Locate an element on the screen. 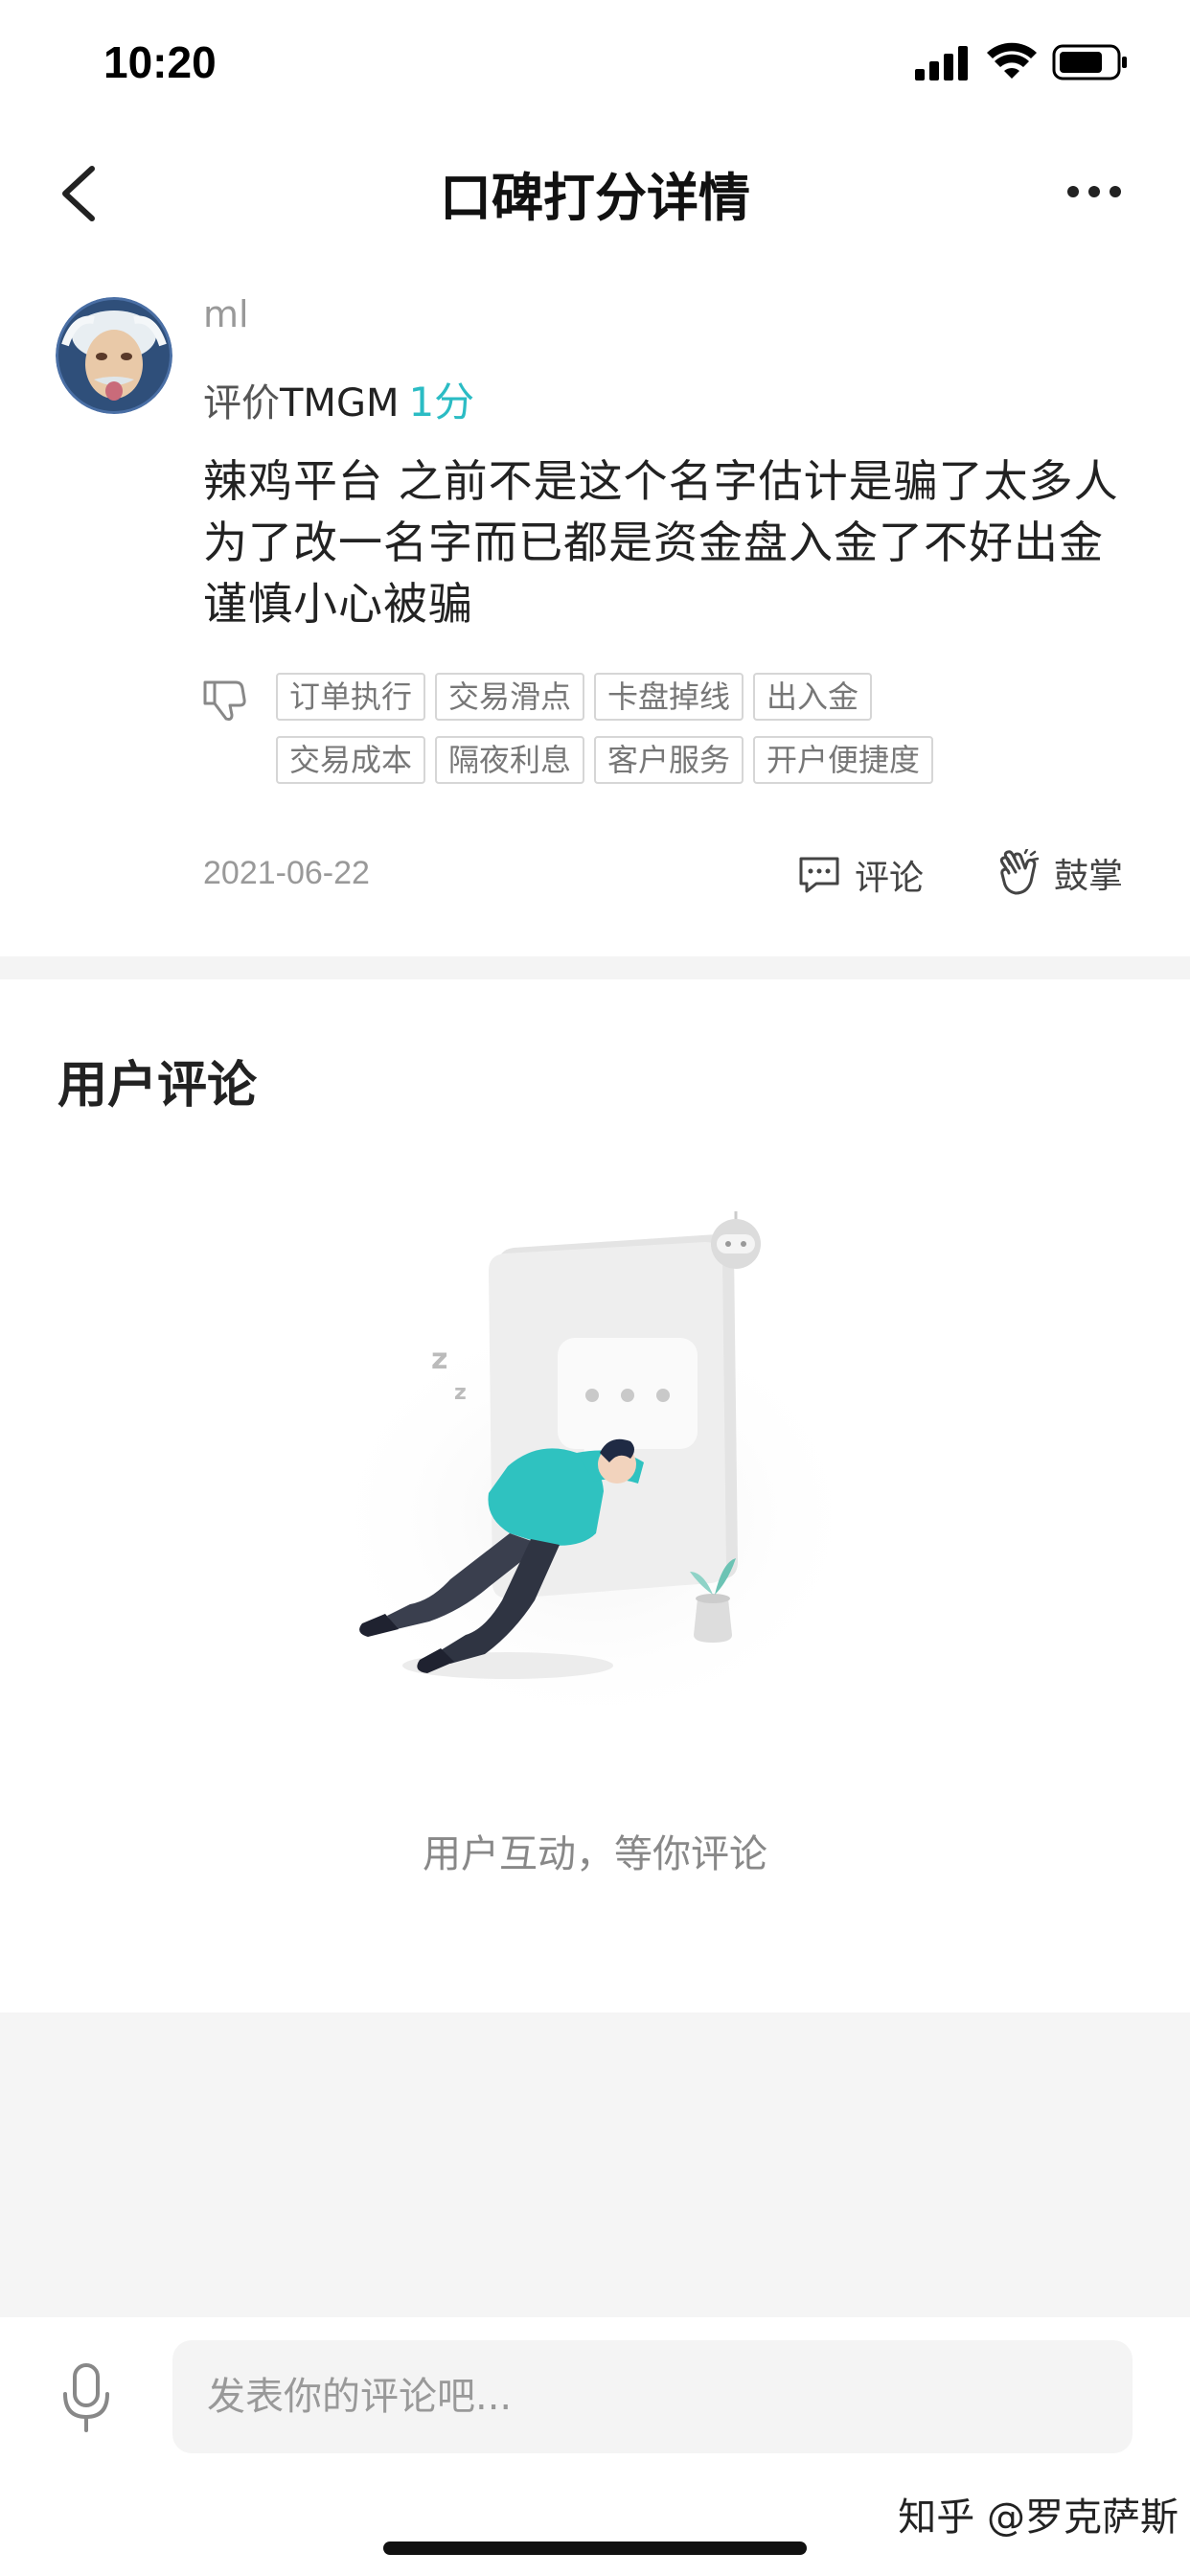 The height and width of the screenshot is (2576, 1190). comments-section-title: 用户评论 is located at coordinates (158, 1086).